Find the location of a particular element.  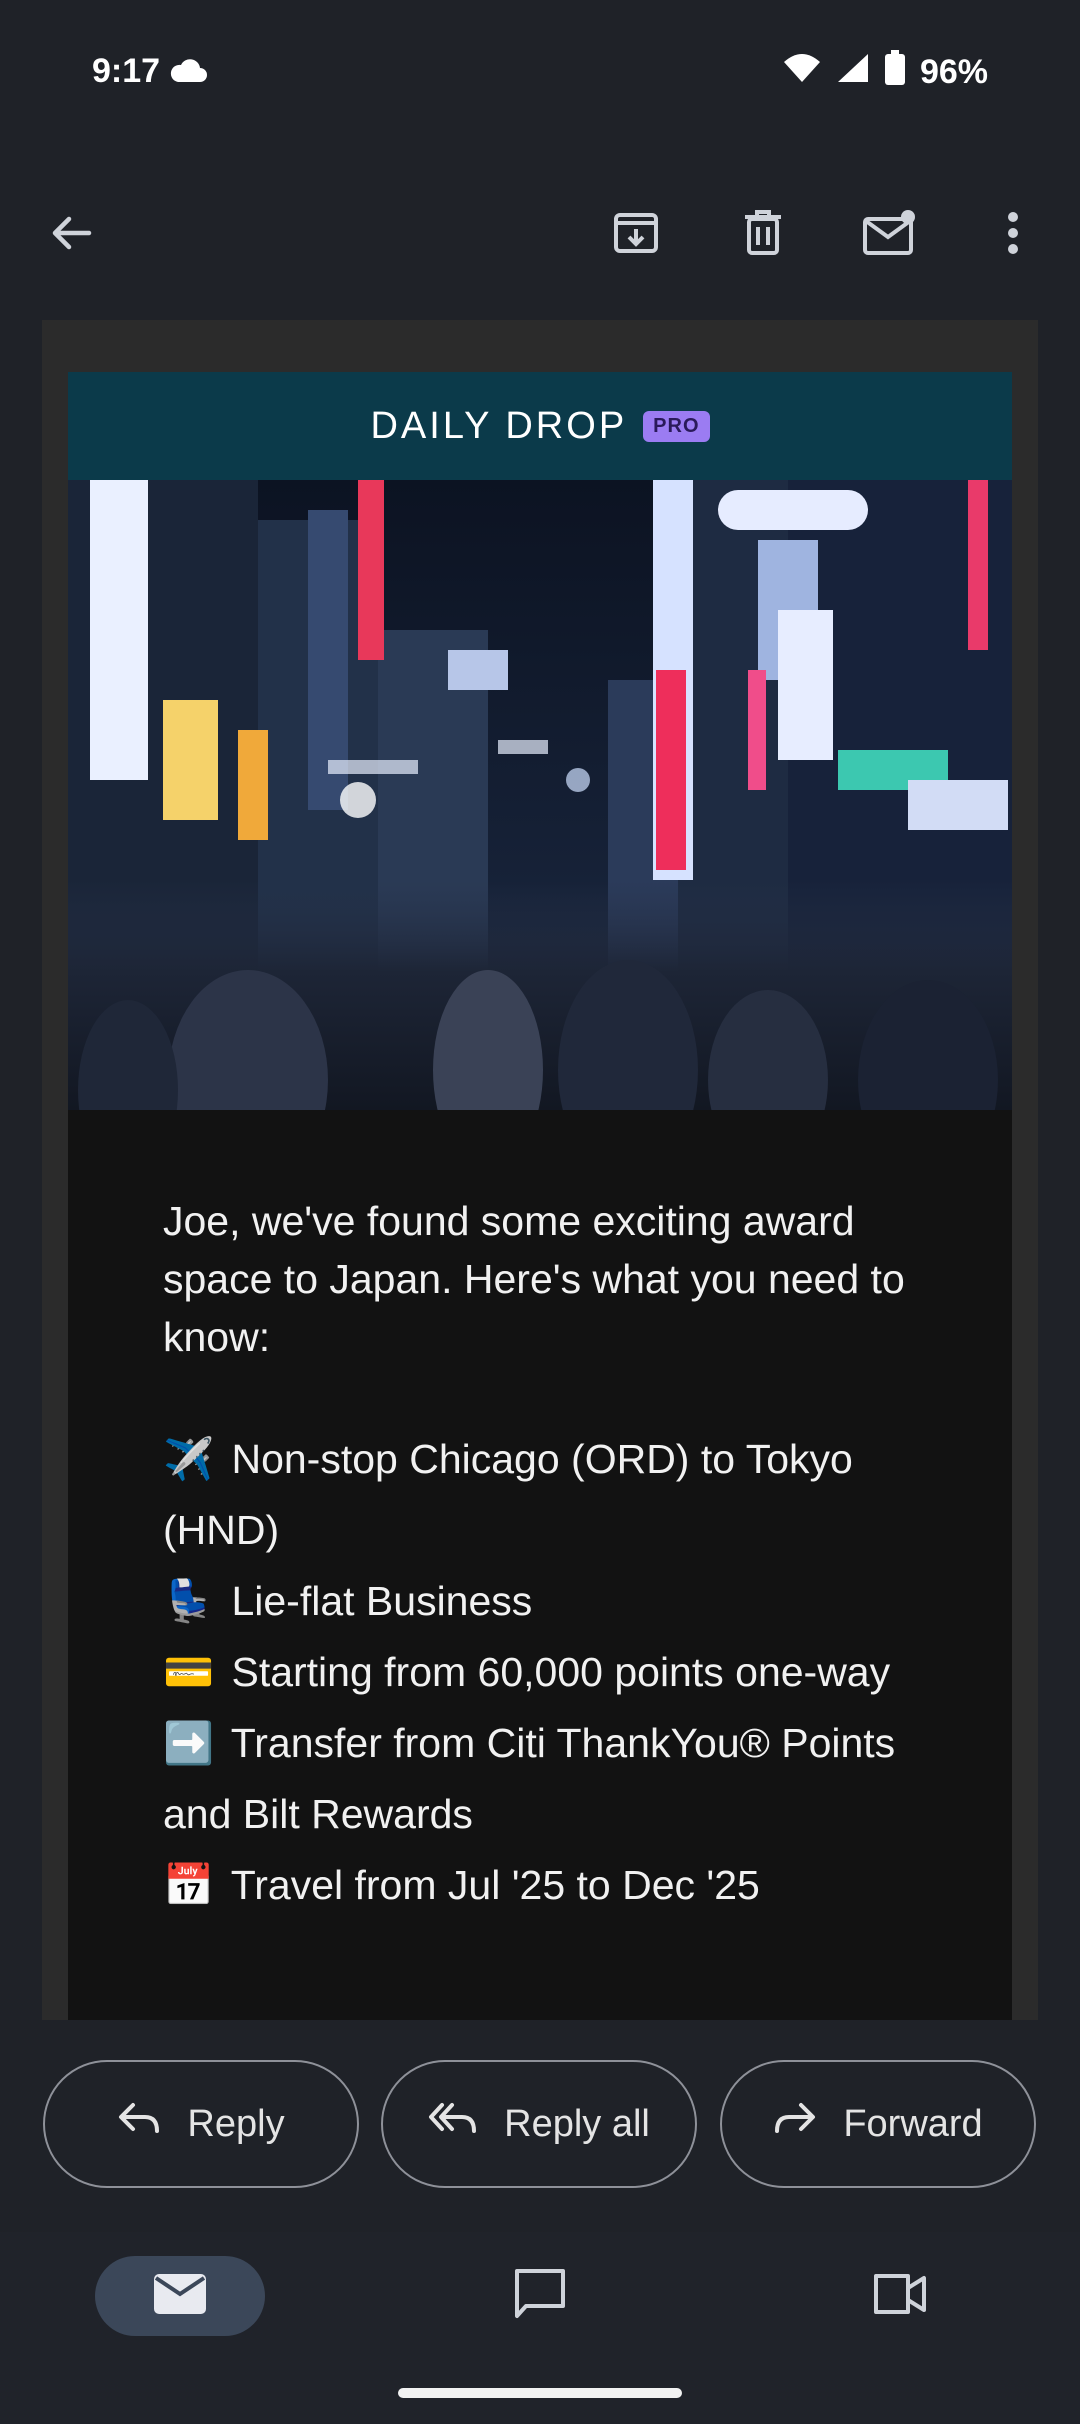

archive-button is located at coordinates (636, 235).